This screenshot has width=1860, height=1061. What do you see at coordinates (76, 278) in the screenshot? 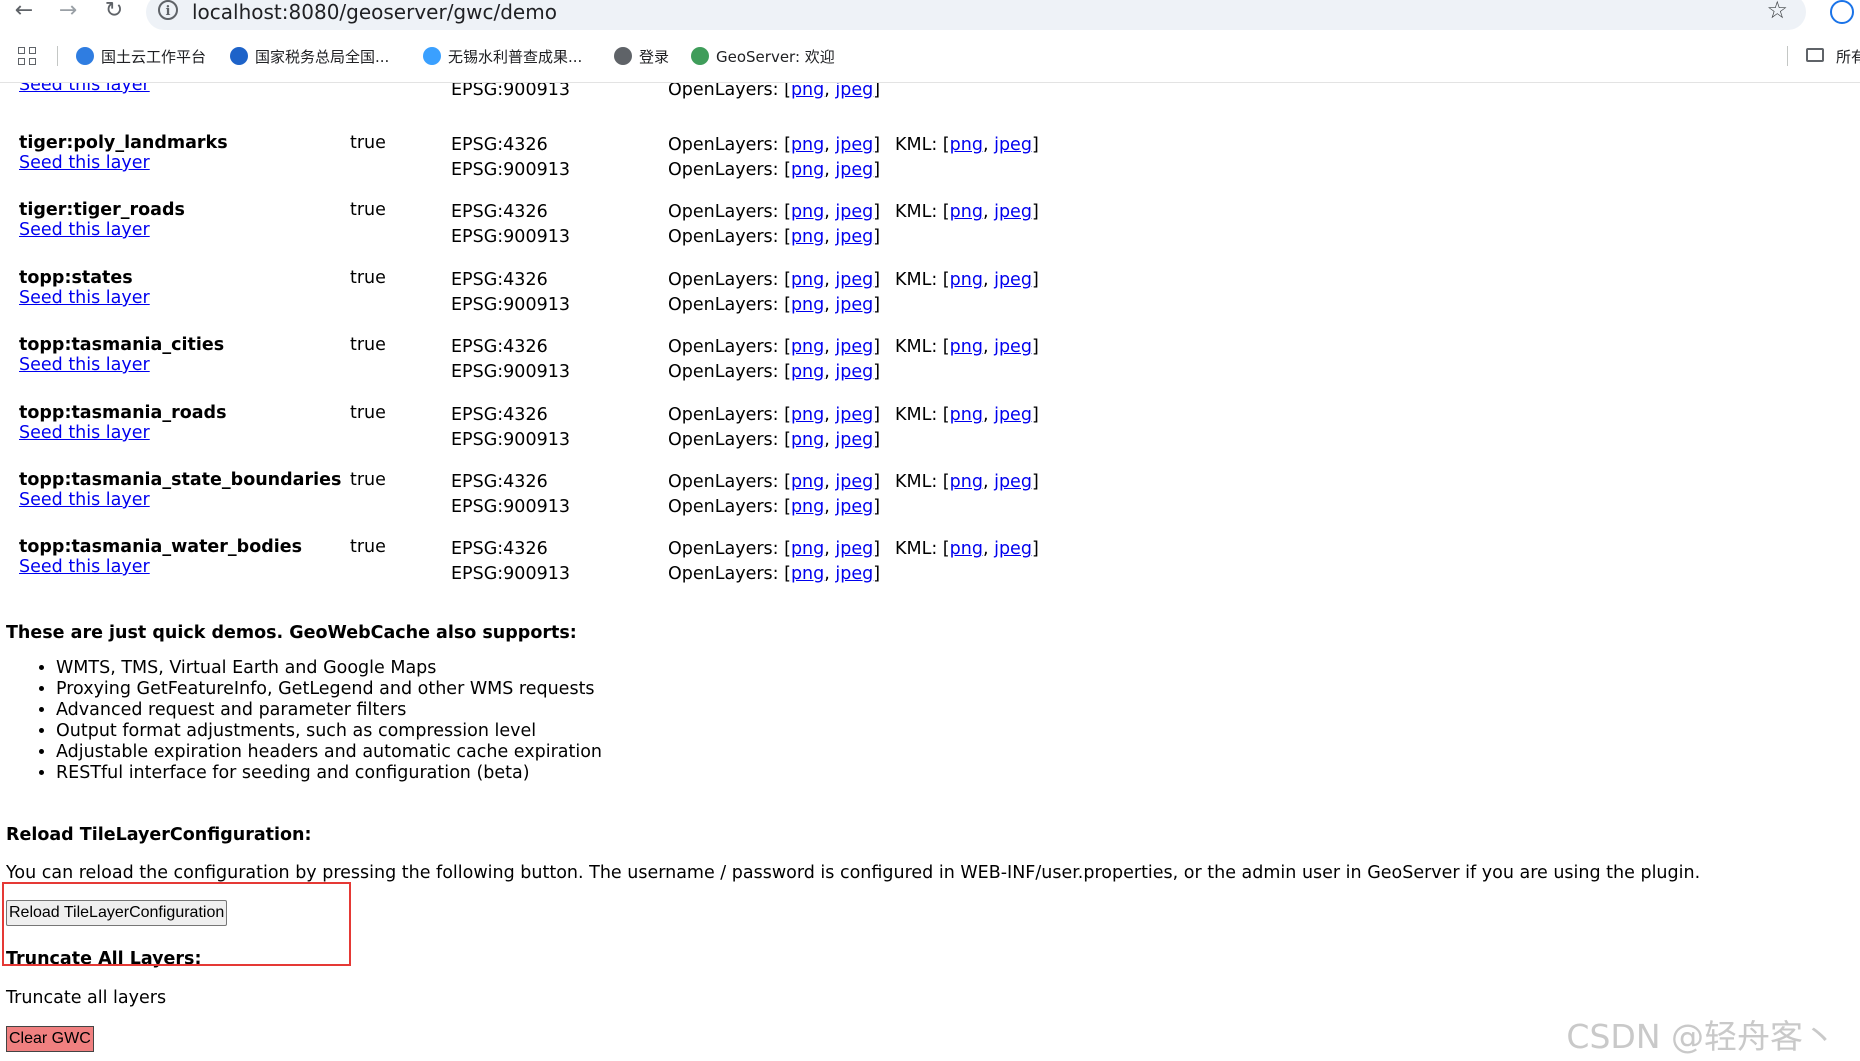
I see `layer-name: topp:states` at bounding box center [76, 278].